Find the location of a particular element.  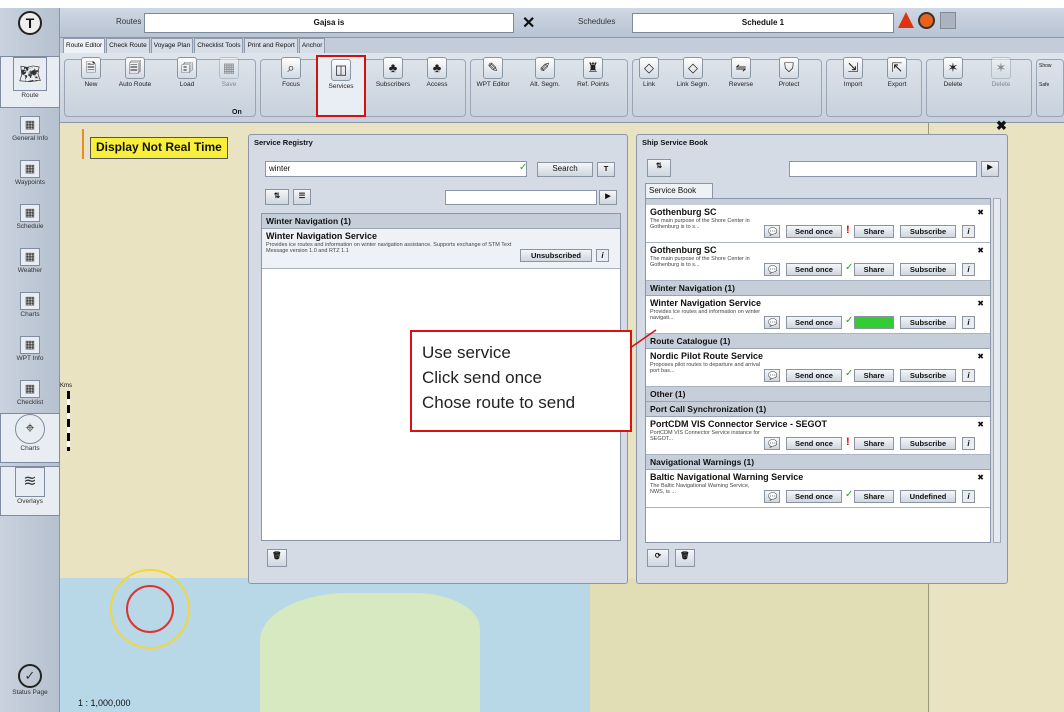

wpt-editor-button: ✎ WPT Editor is located at coordinates (493, 72).